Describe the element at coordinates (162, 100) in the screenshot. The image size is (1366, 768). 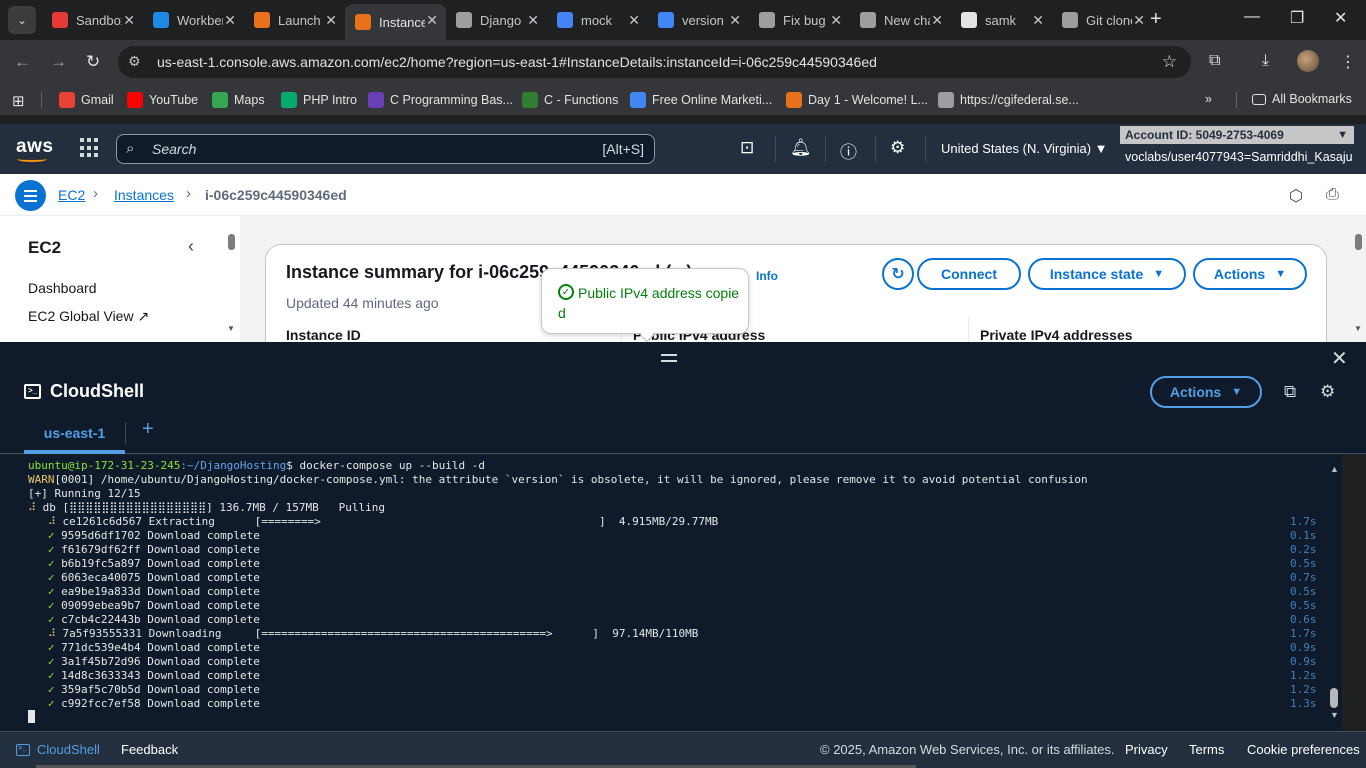
I see `bookmark-item: YouTube` at that location.